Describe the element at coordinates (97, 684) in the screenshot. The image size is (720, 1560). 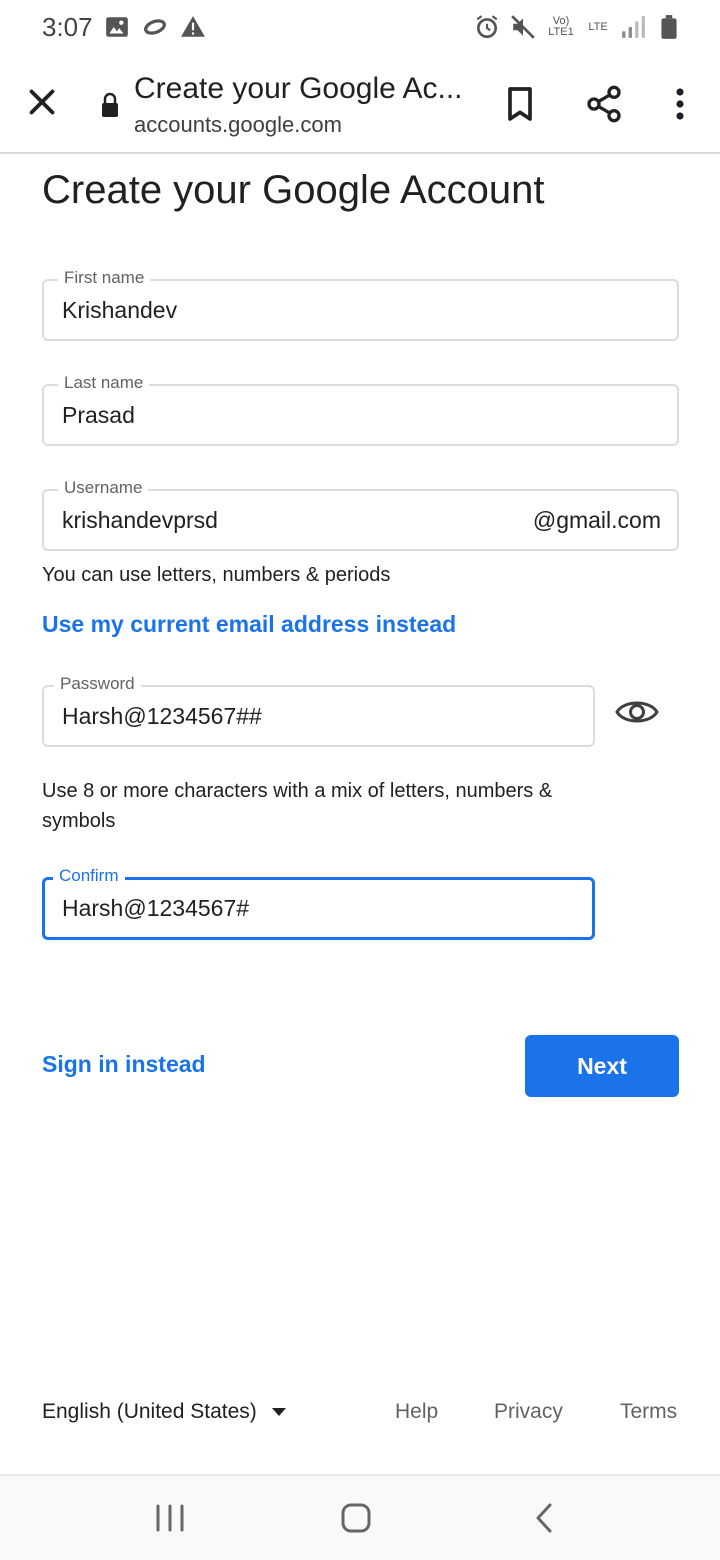
I see `password-label: Password` at that location.